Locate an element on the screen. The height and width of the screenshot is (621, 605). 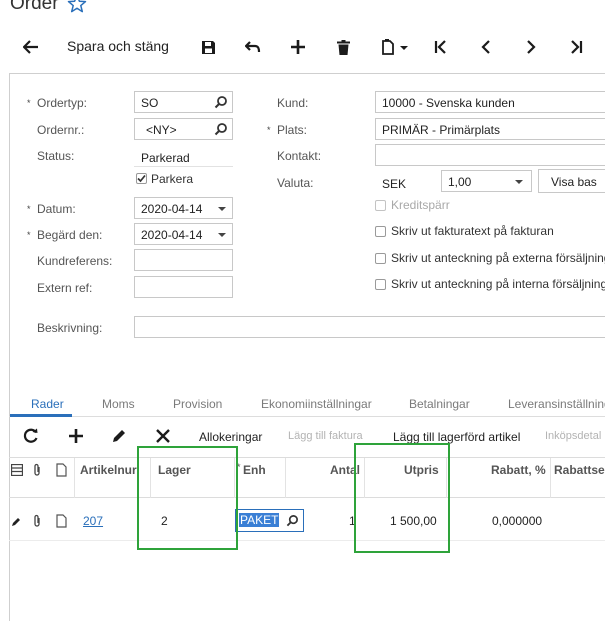
currency-code: SEK is located at coordinates (394, 184).